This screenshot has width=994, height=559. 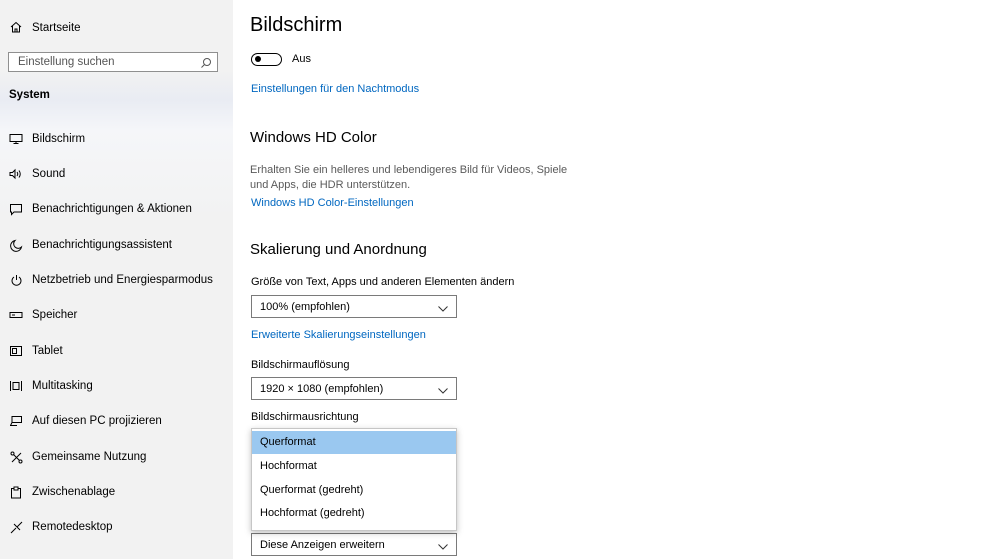 I want to click on sidebar-item-label: Zwischenablage, so click(x=74, y=492).